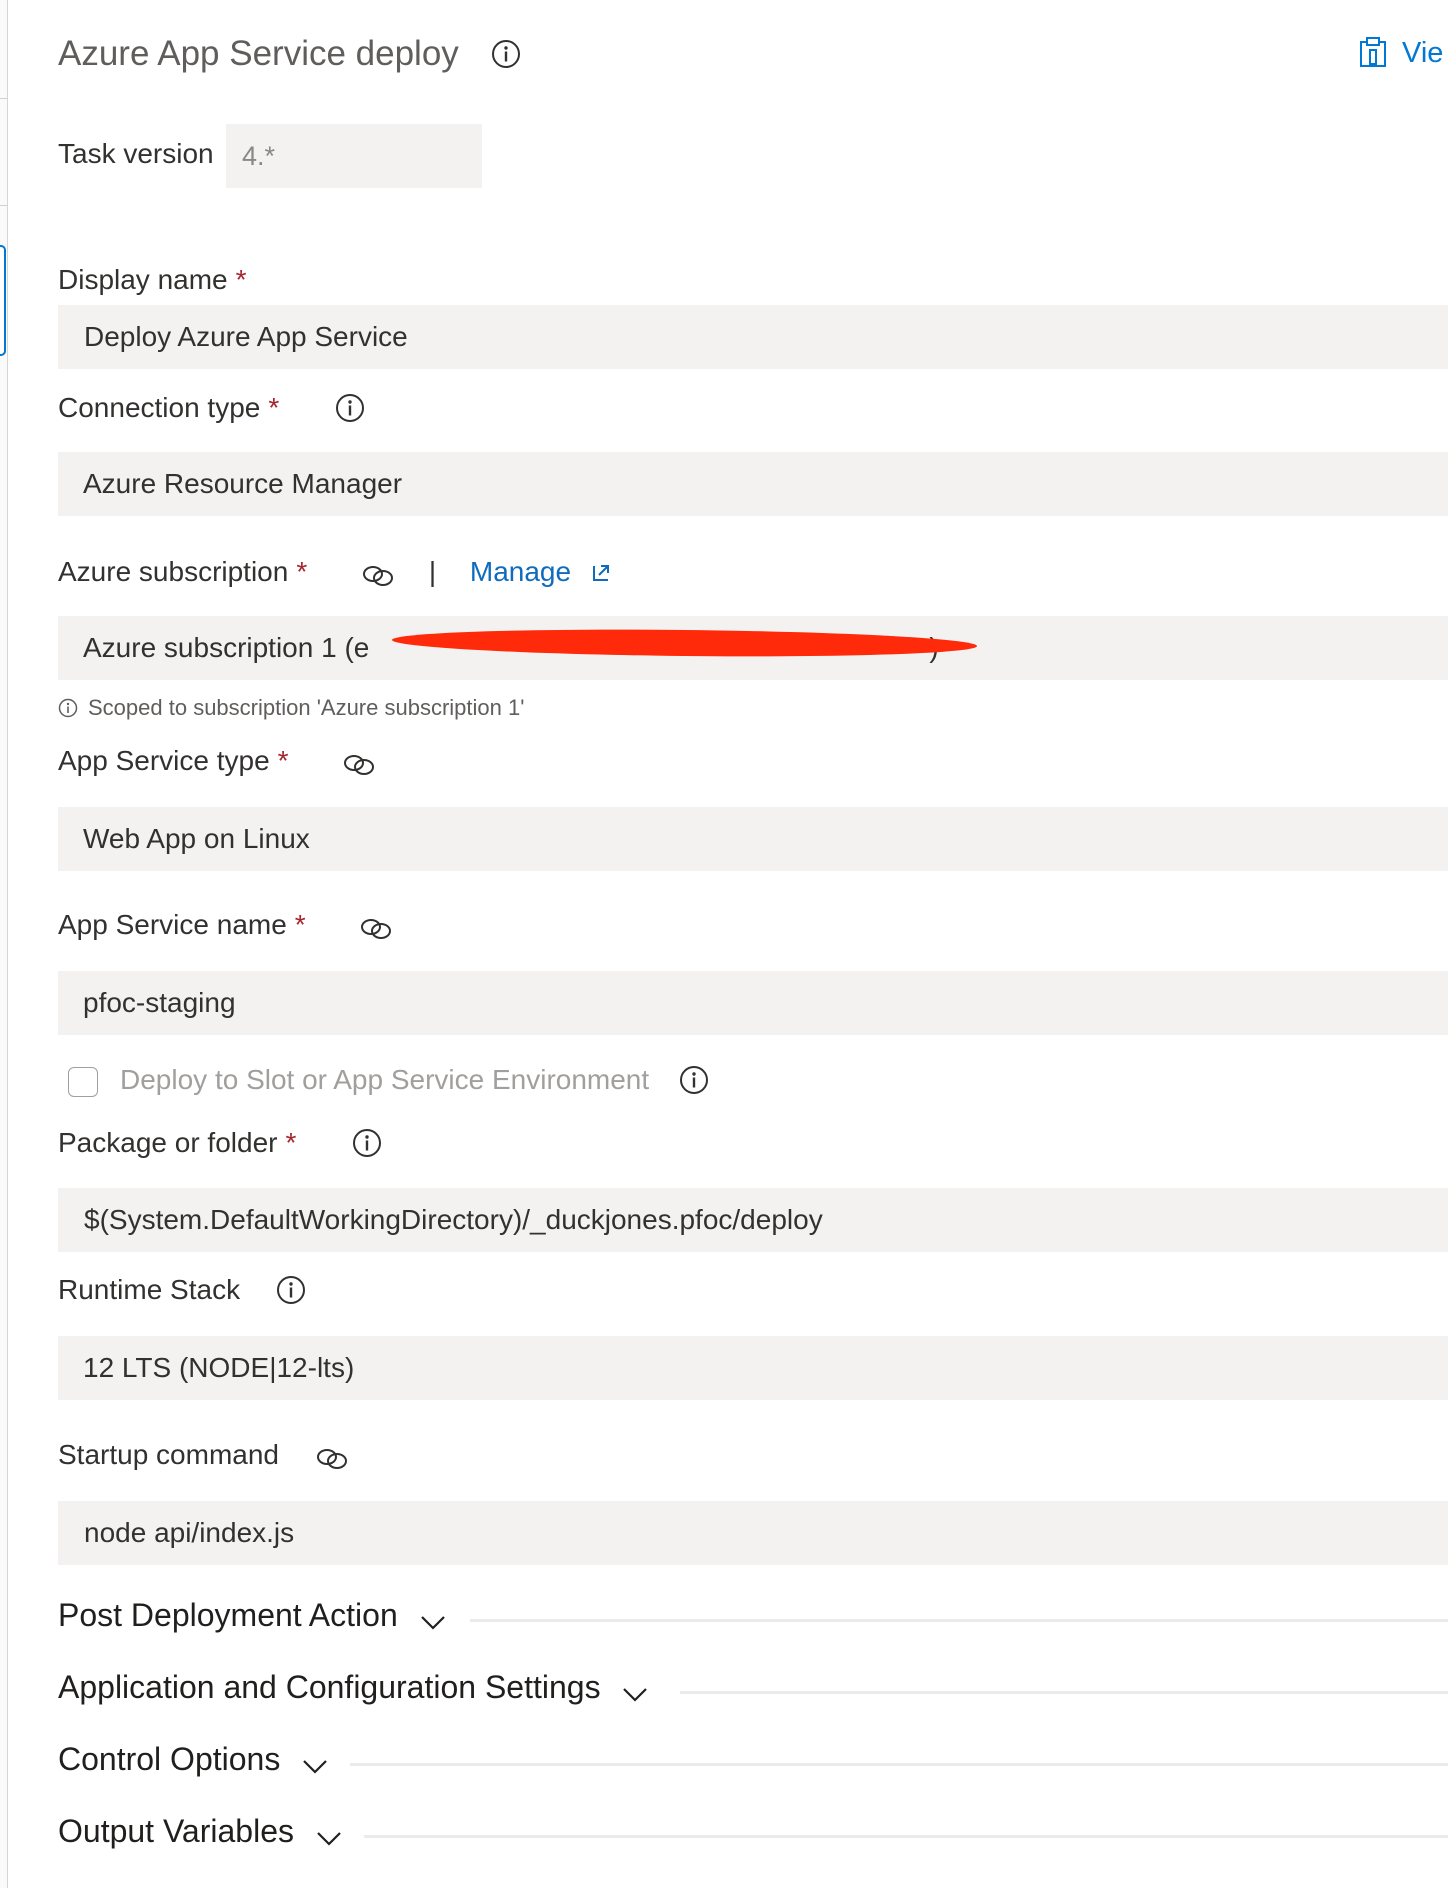  What do you see at coordinates (753, 1368) in the screenshot?
I see `runtime-stack-select: 12 LTS (NODE|12-lts)` at bounding box center [753, 1368].